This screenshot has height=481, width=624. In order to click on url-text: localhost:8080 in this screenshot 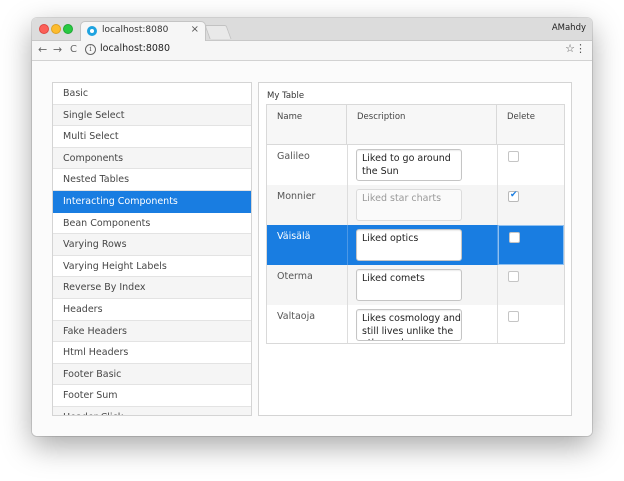, I will do `click(135, 48)`.